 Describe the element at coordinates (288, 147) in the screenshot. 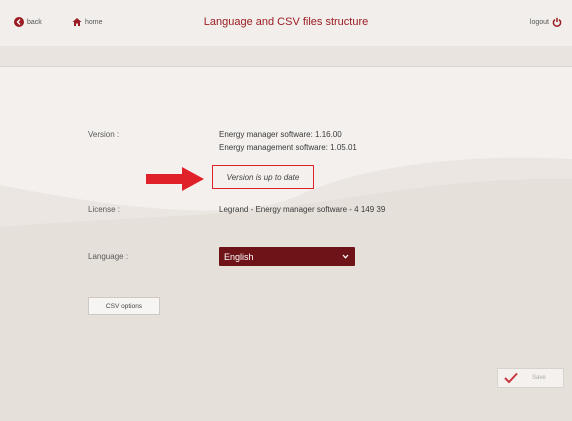

I see `management-software-version: Energy management software: 1.05.01` at that location.